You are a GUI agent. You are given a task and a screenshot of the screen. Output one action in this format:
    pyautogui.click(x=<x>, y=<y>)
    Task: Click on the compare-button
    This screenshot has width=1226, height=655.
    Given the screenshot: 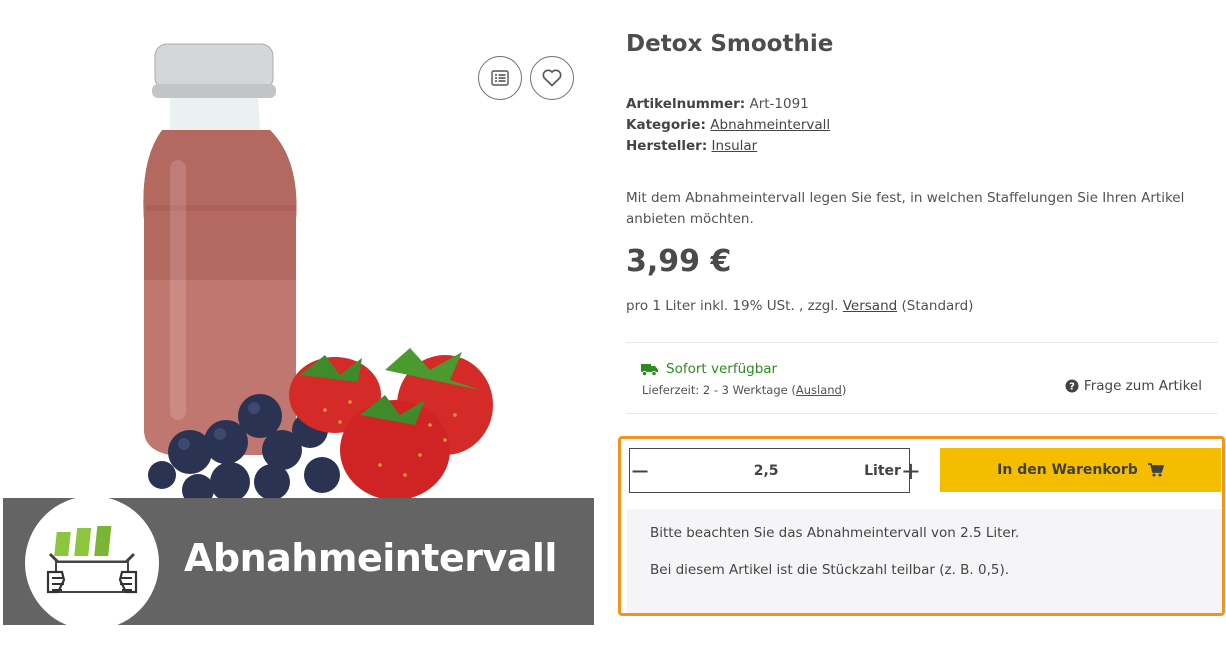 What is the action you would take?
    pyautogui.click(x=500, y=78)
    